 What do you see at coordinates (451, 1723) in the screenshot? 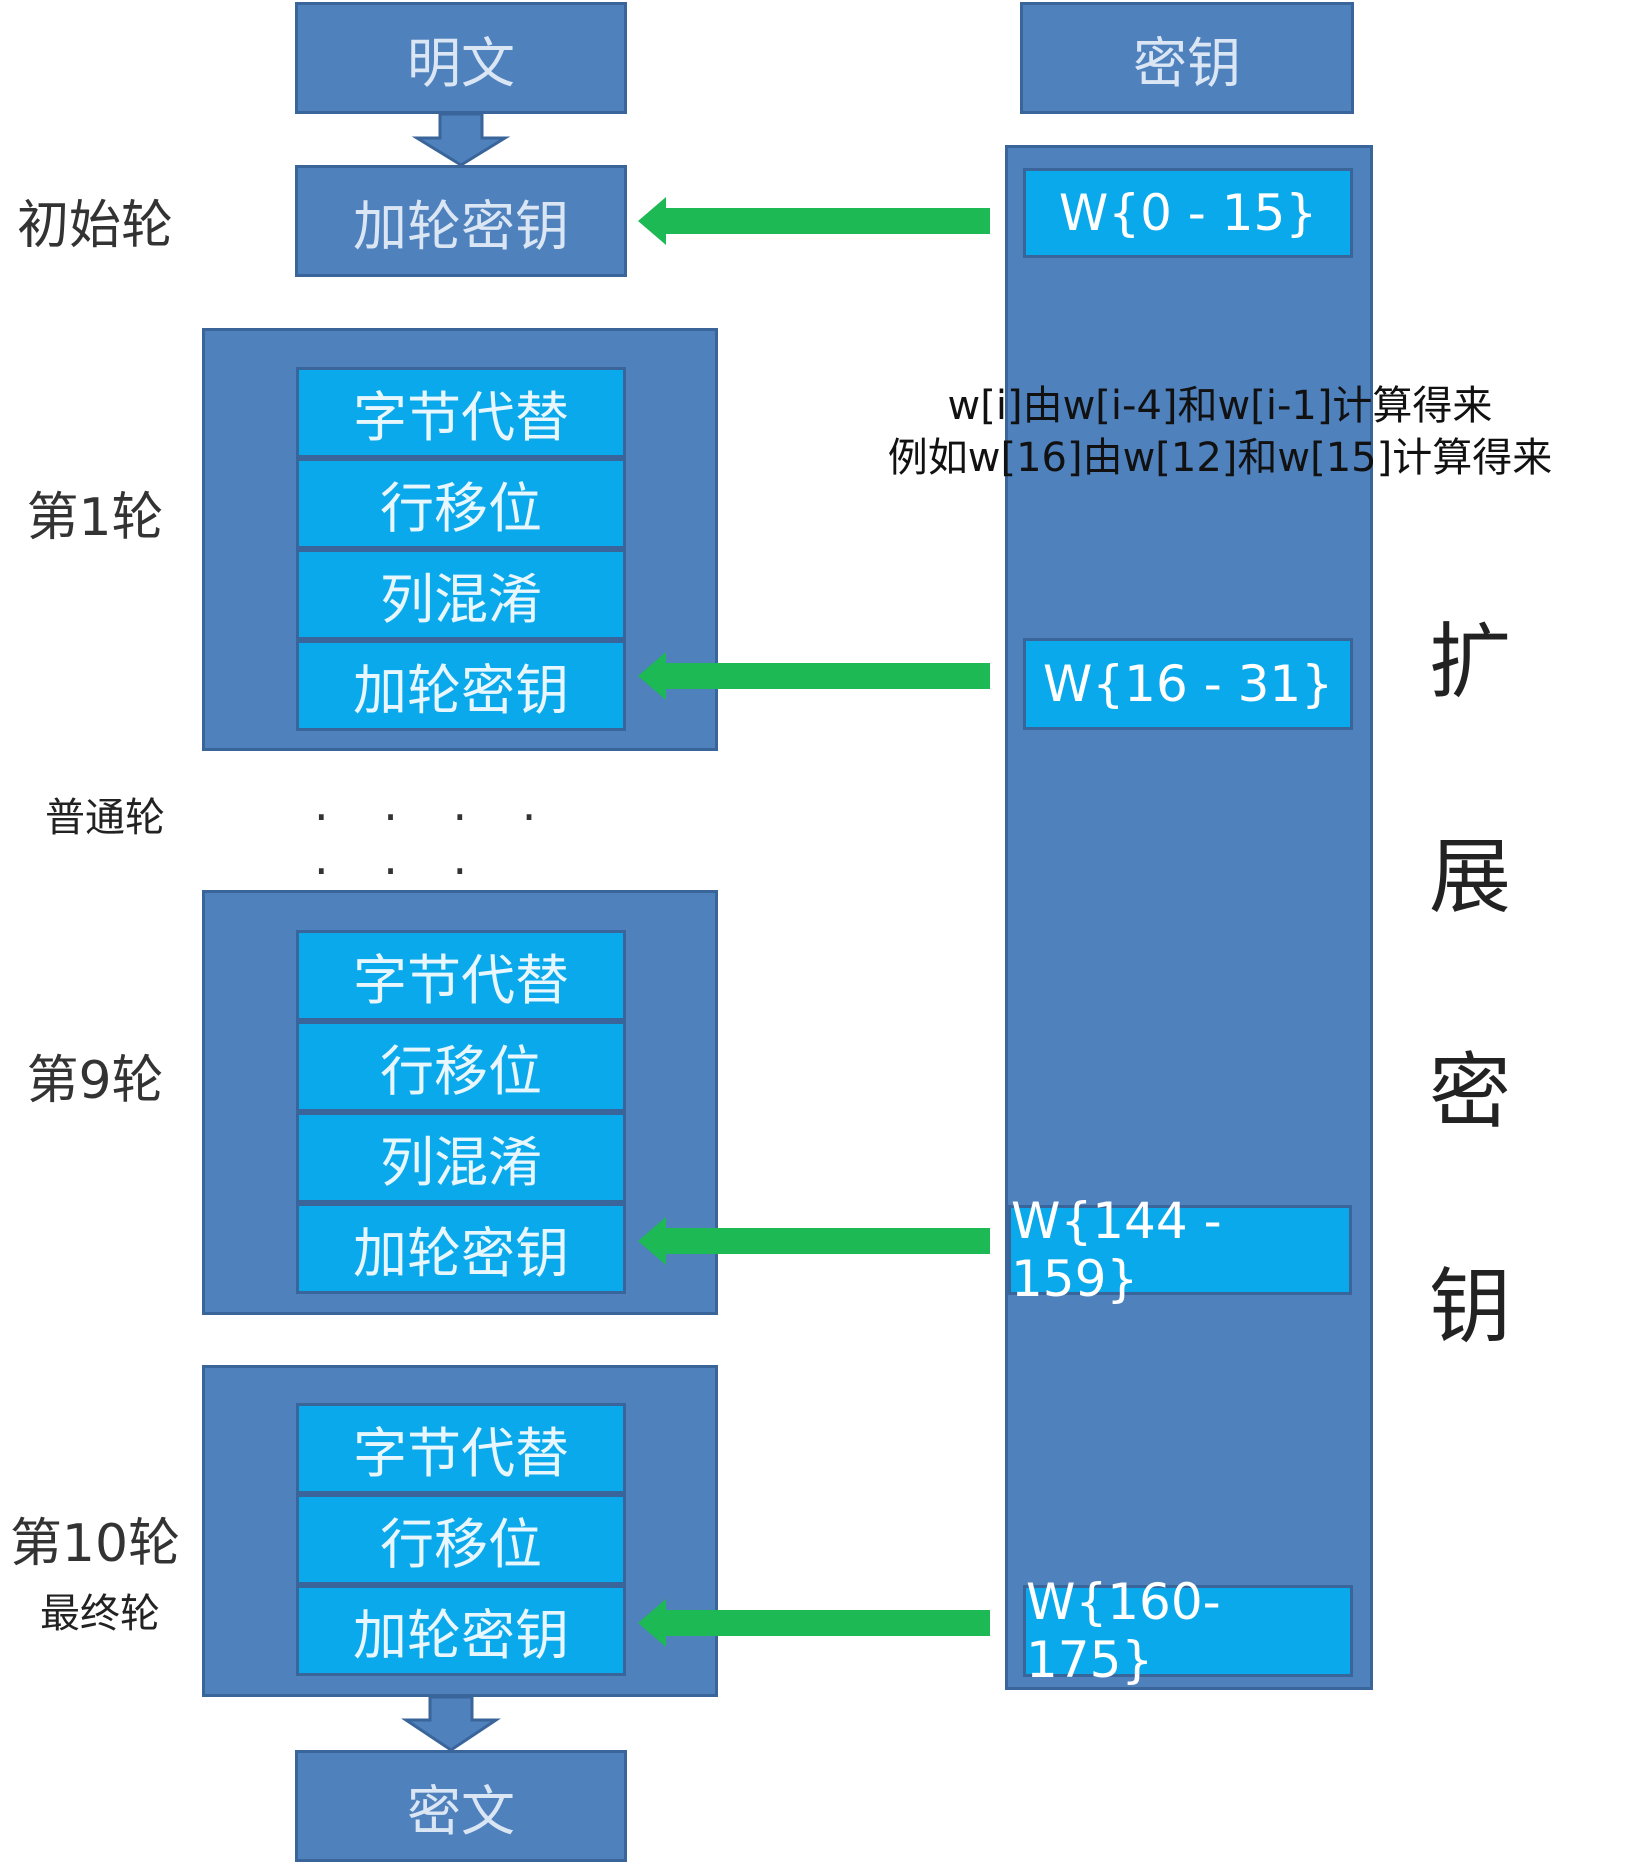
I see `ciphertext-down-arrow` at bounding box center [451, 1723].